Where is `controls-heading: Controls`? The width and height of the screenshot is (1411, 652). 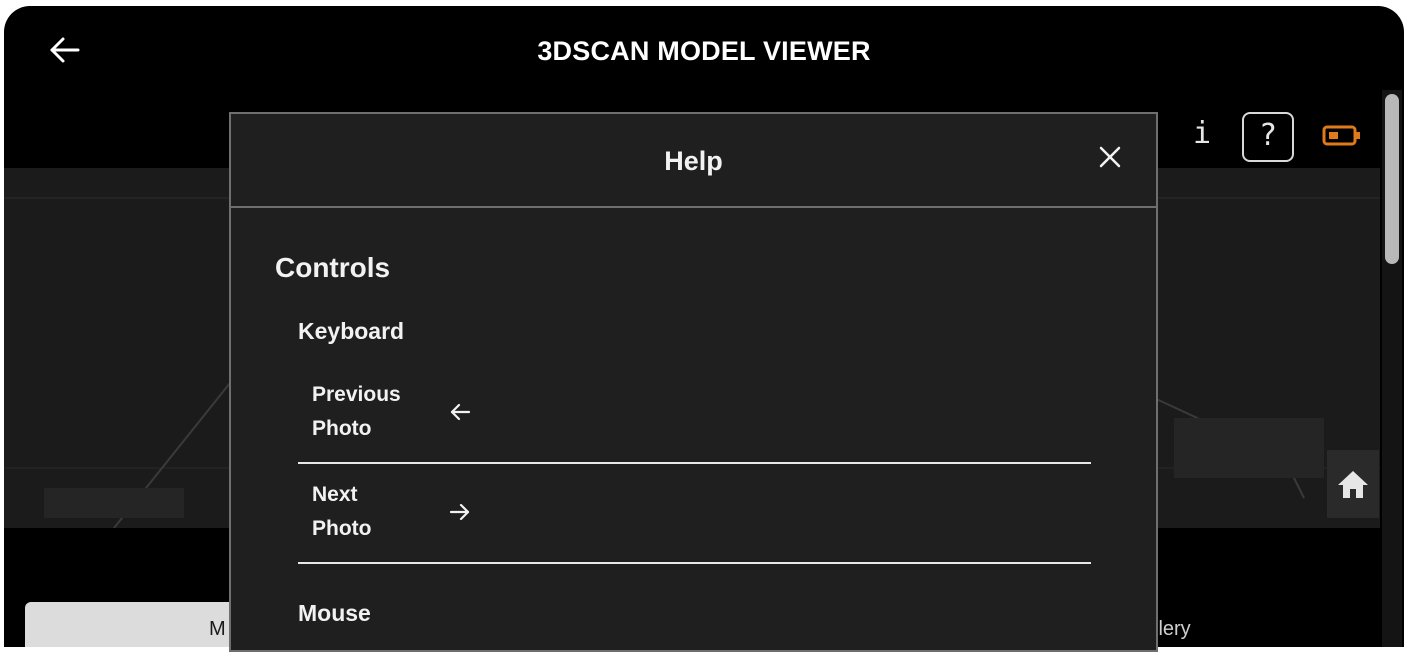 controls-heading: Controls is located at coordinates (333, 267).